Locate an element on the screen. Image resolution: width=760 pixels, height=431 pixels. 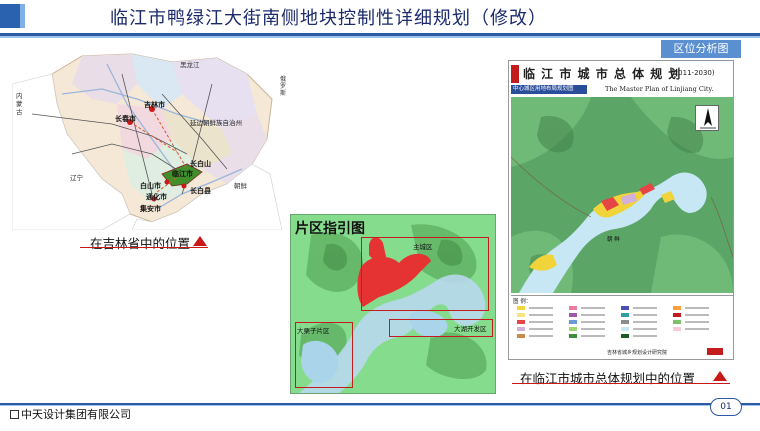
district-map: 片区指引图 主城区 大栗子片区 大湖开发区 is located at coordinates (393, 304).